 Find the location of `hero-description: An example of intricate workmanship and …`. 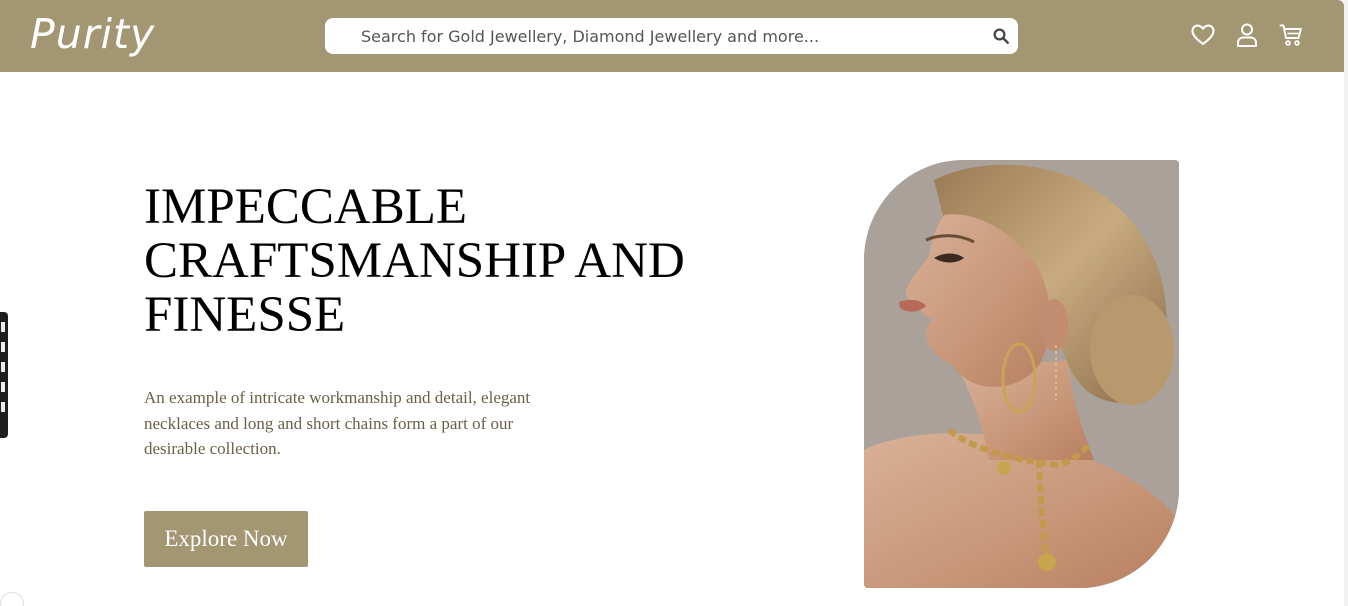

hero-description: An example of intricate workmanship and … is located at coordinates (337, 423).